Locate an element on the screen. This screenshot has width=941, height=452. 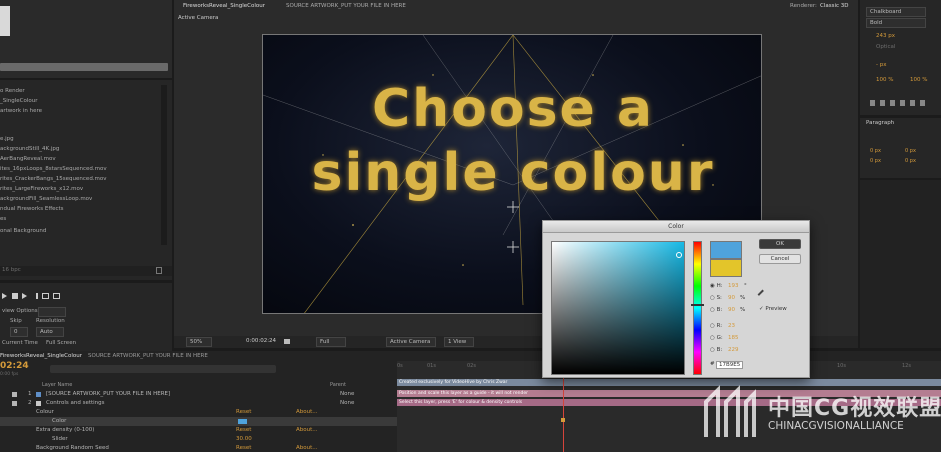
all-caps-icon is located at coordinates (892, 103).